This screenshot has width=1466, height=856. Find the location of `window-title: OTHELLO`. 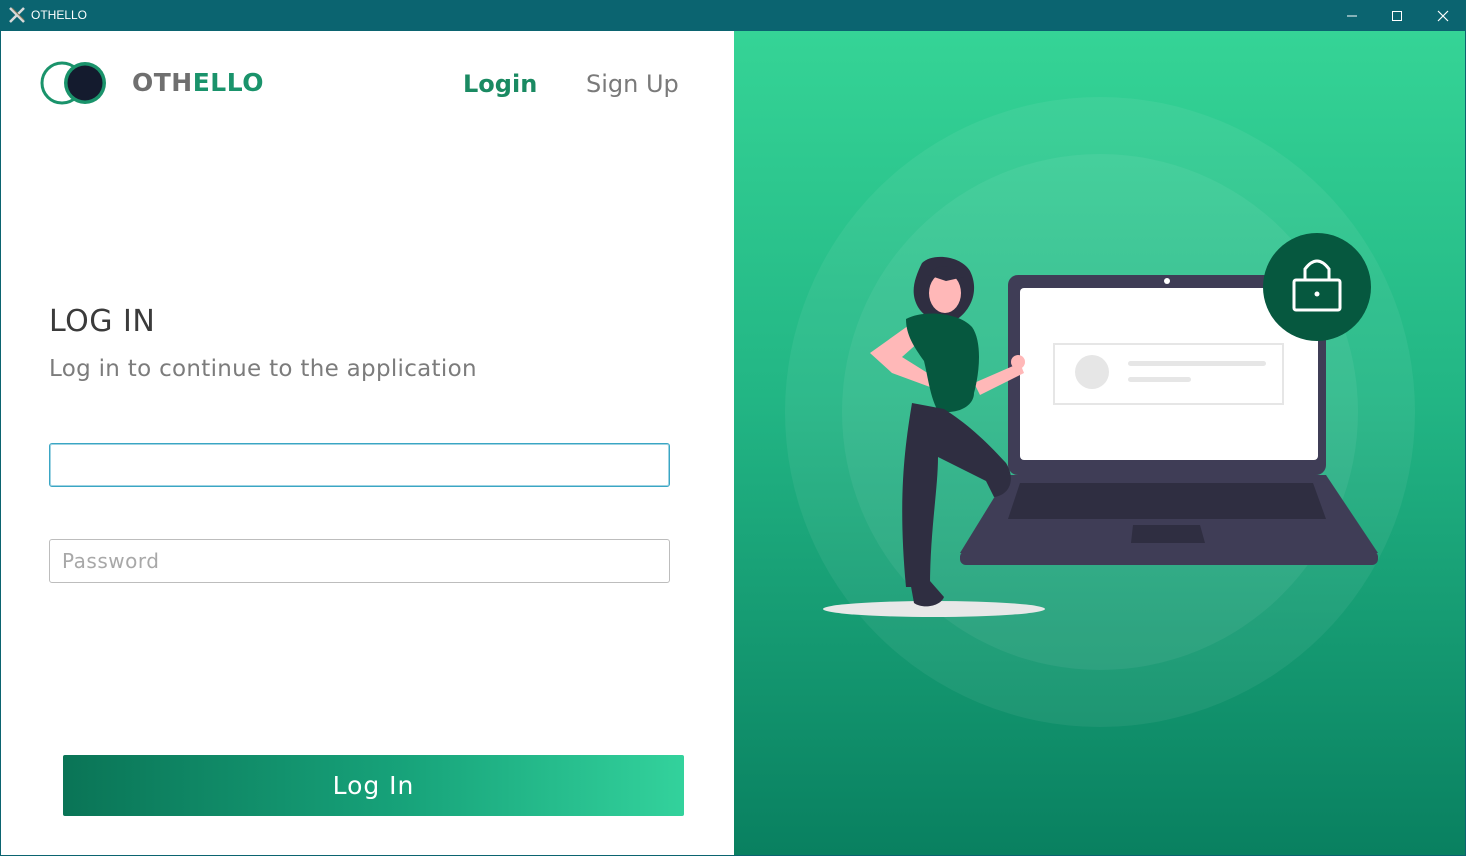

window-title: OTHELLO is located at coordinates (59, 15).